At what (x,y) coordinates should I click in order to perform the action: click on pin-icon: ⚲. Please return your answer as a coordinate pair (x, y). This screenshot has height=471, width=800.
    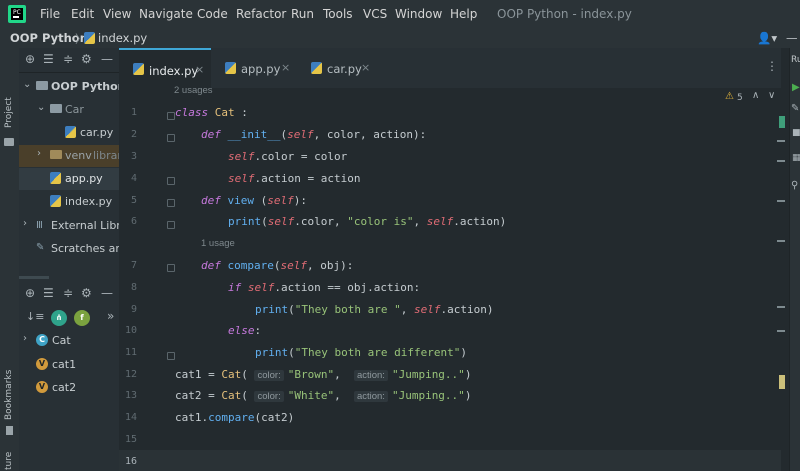
    Looking at the image, I should click on (794, 185).